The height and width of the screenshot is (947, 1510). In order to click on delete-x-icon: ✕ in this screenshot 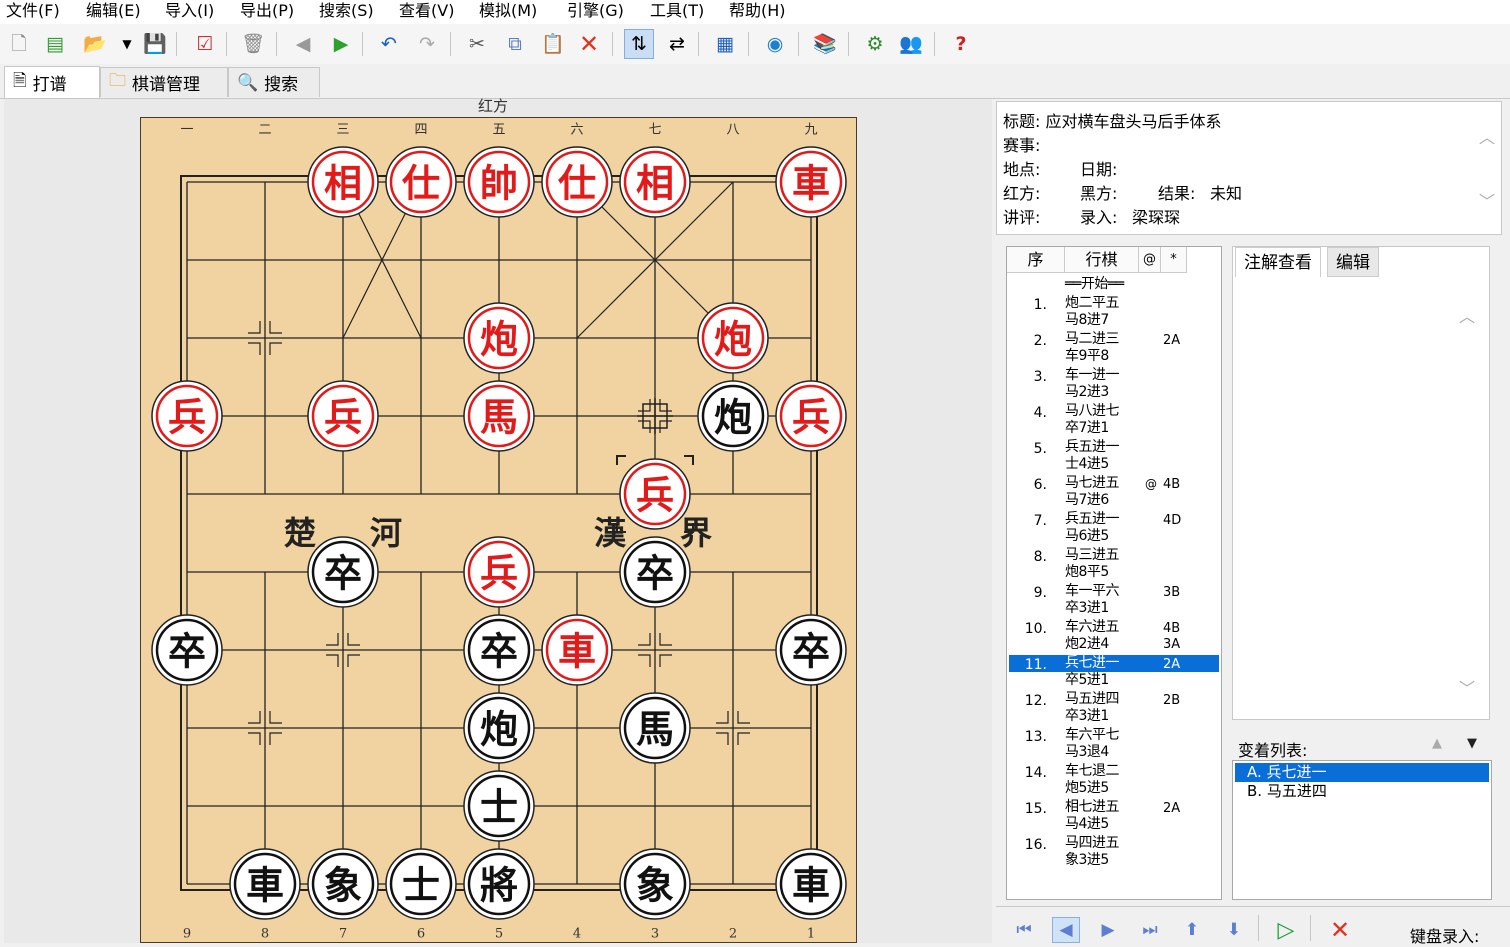, I will do `click(589, 44)`.